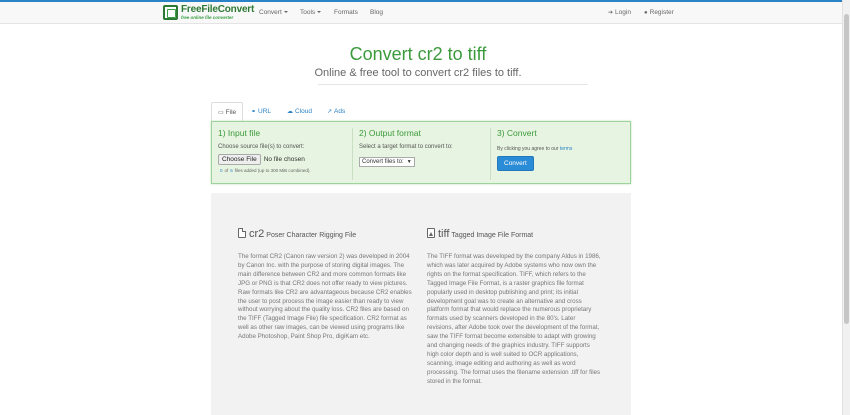 Image resolution: width=850 pixels, height=415 pixels. Describe the element at coordinates (254, 112) in the screenshot. I see `link-icon: ⚭` at that location.